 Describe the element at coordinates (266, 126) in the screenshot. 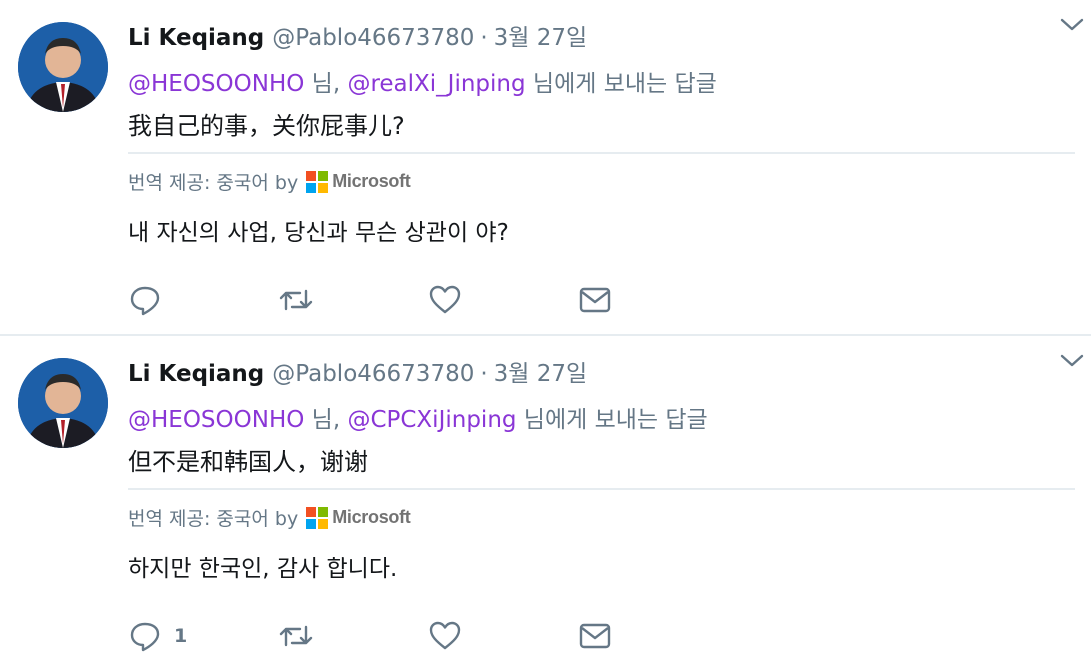

I see `tweet-text: 我自己的事，关你屁事儿?` at that location.